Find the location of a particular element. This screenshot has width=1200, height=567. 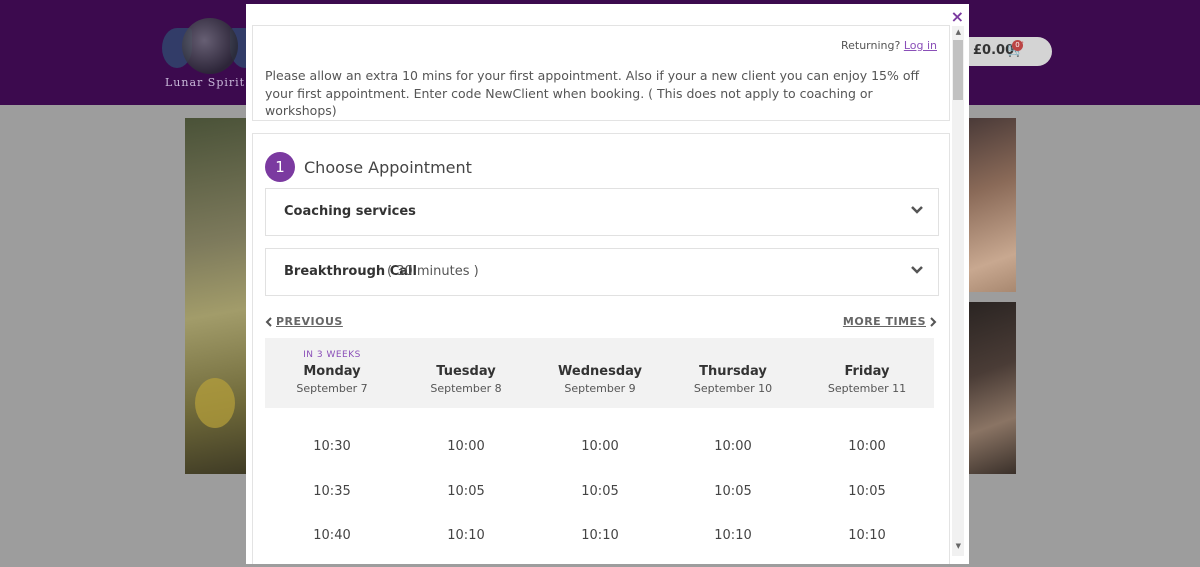

day-tag: IN 3 WEEKS is located at coordinates (332, 355).